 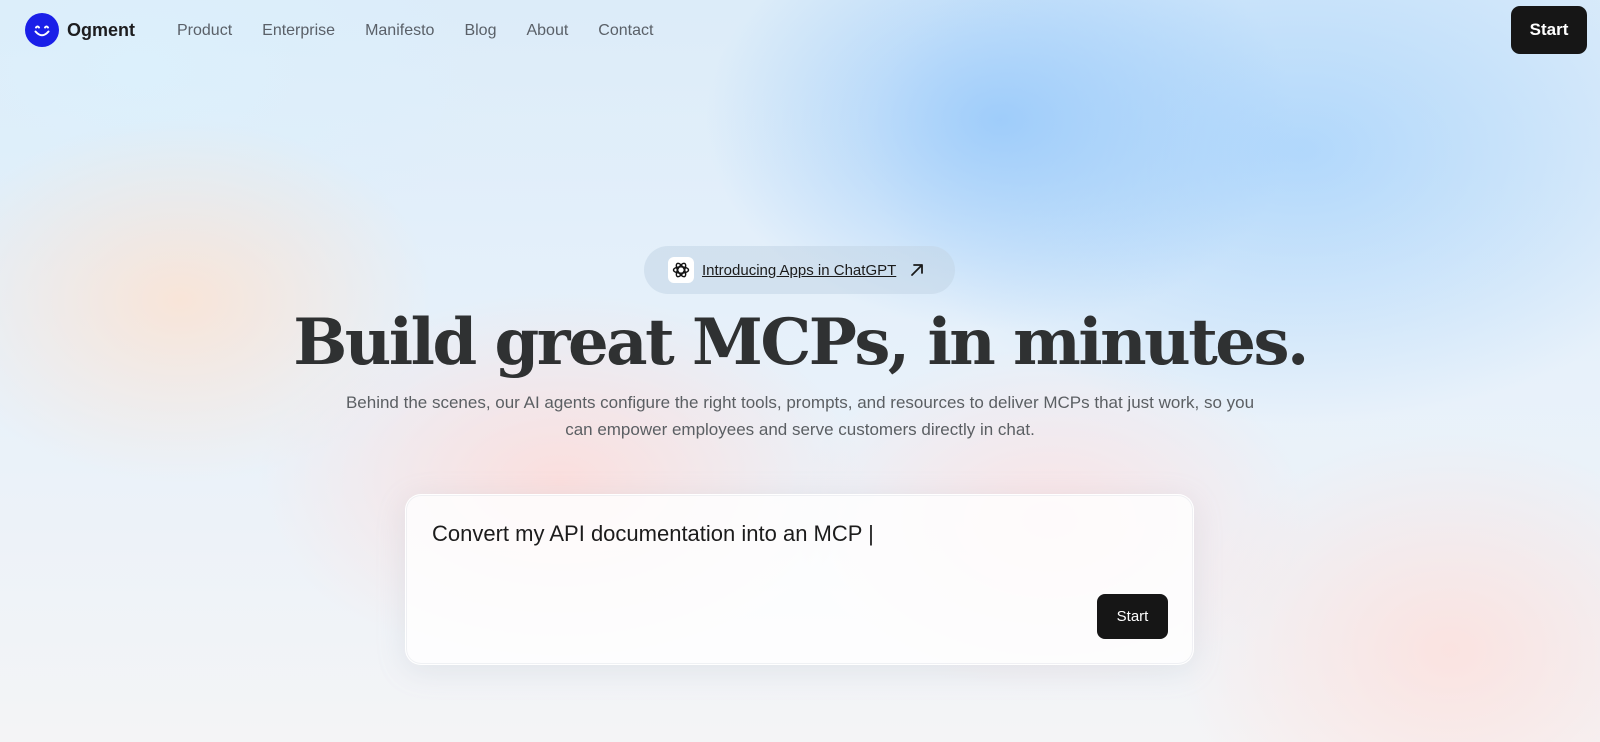 I want to click on nav-link-manifesto: Manifesto, so click(x=399, y=31).